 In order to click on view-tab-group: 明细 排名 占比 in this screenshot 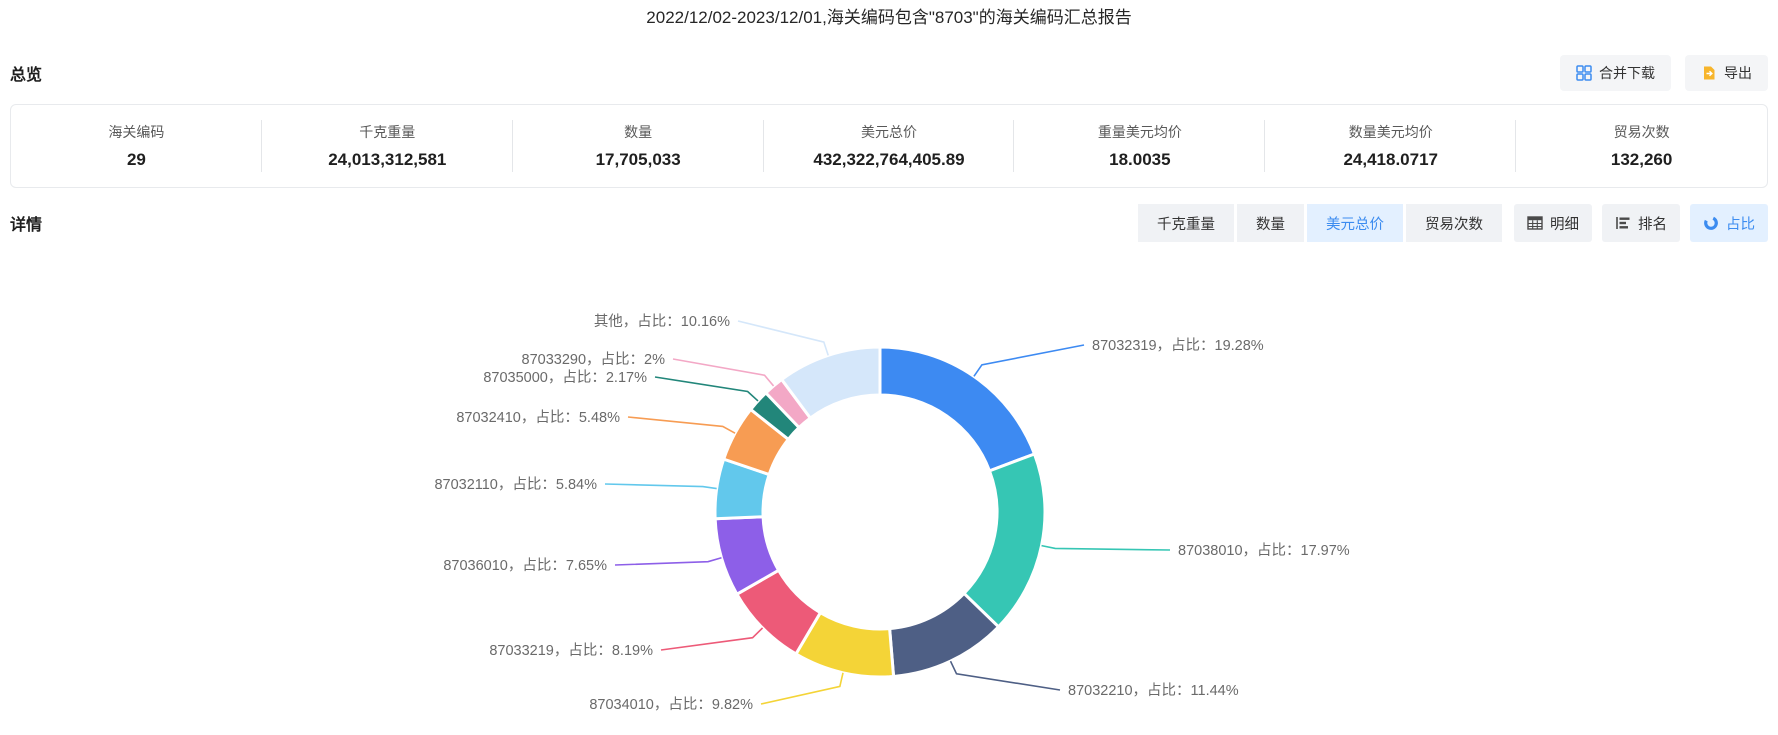, I will do `click(1641, 223)`.